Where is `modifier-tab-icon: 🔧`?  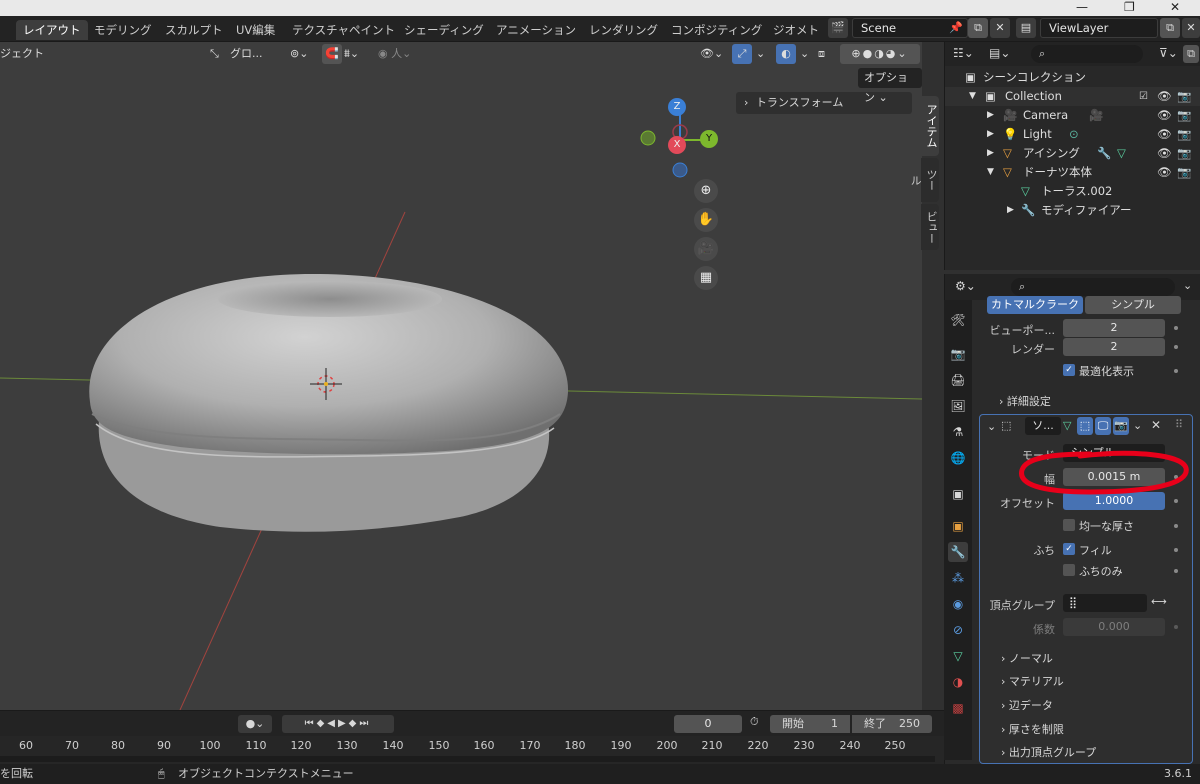
modifier-tab-icon: 🔧 is located at coordinates (958, 552).